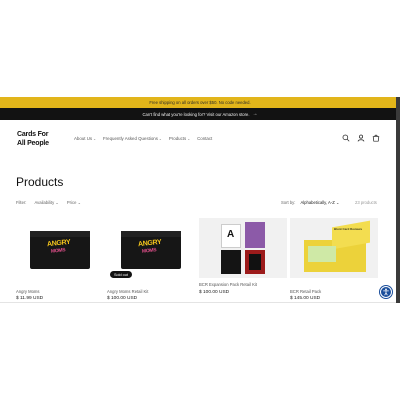  Describe the element at coordinates (398, 200) in the screenshot. I see `scrollbar` at that location.